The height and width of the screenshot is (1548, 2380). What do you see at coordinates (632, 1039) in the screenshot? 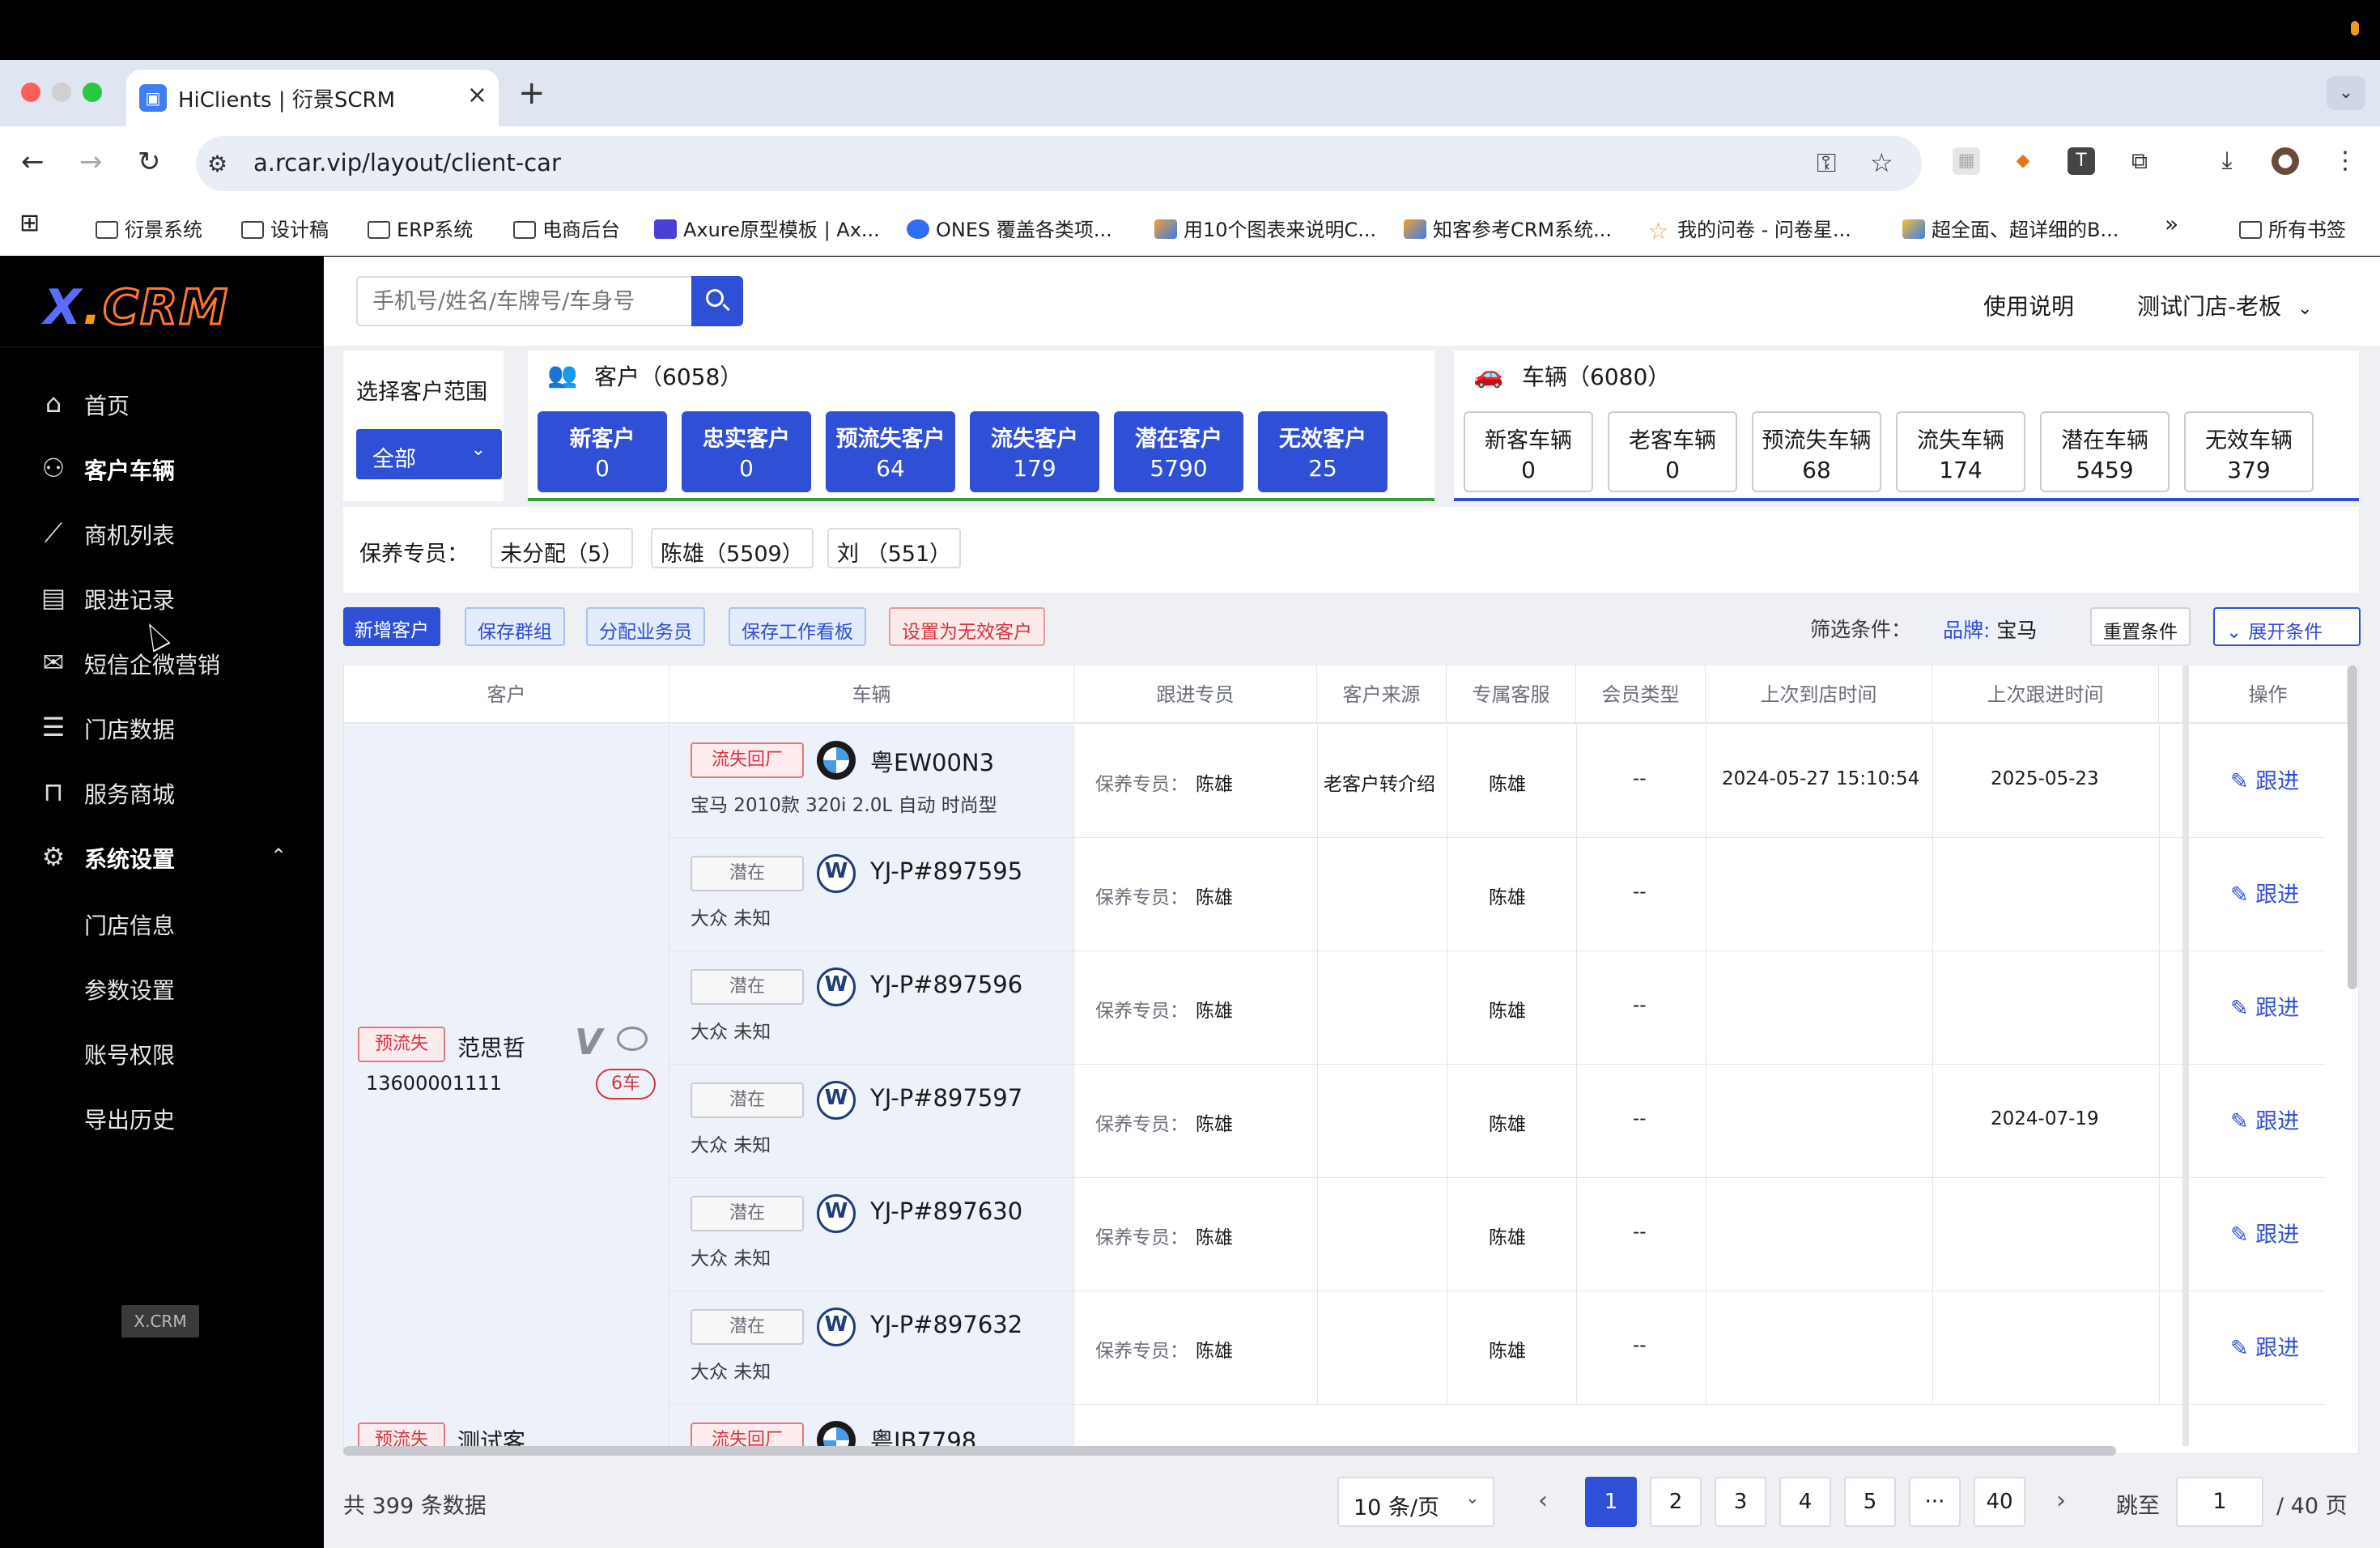
I see `wechat-chat-icon` at bounding box center [632, 1039].